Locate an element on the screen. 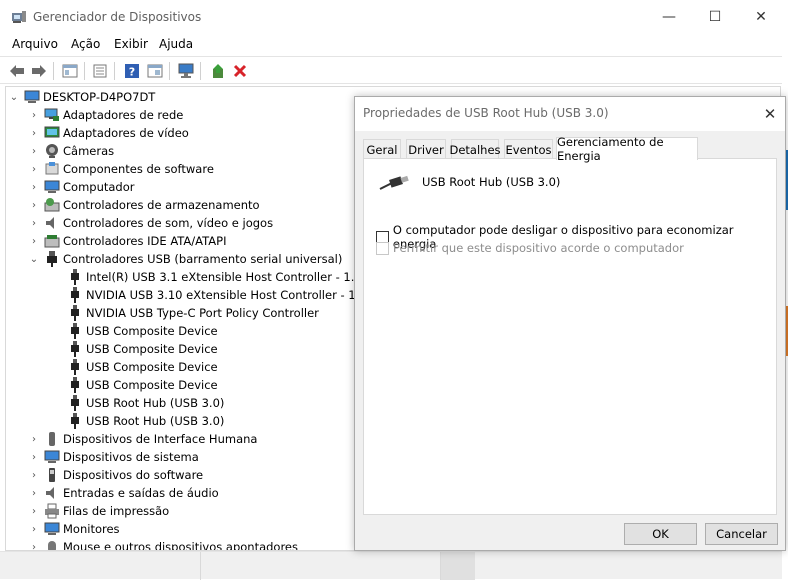 This screenshot has width=788, height=580. properties-icon is located at coordinates (100, 71).